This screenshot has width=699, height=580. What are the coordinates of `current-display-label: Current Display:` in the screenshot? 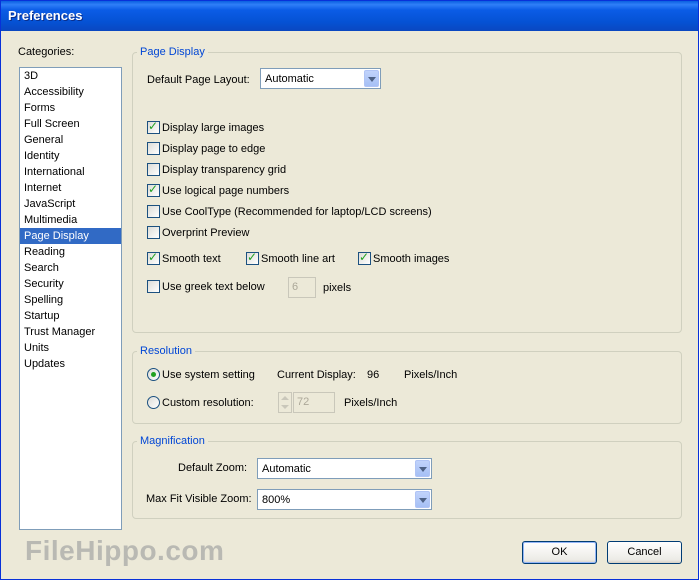 It's located at (316, 375).